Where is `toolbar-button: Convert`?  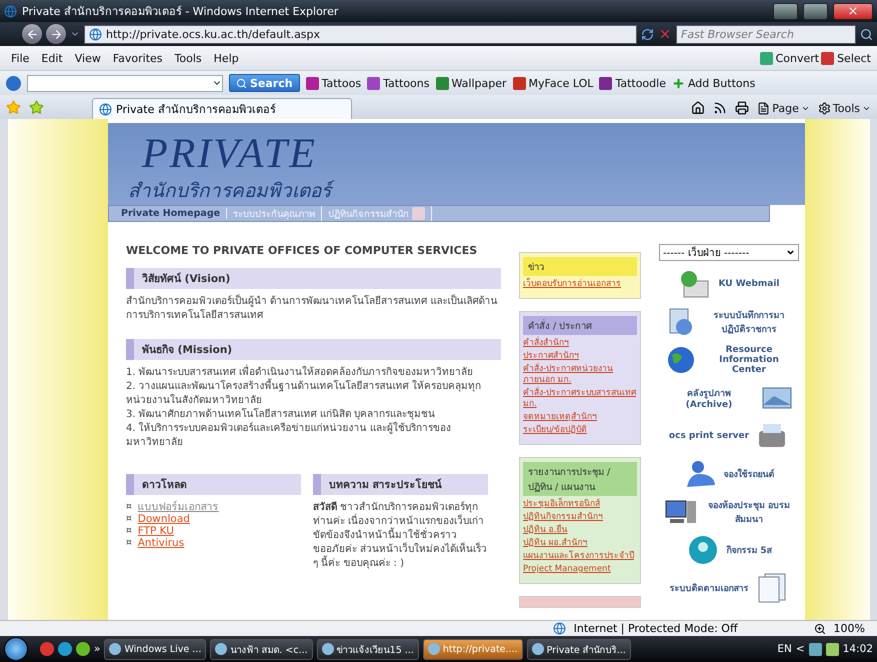
toolbar-button: Convert is located at coordinates (790, 58).